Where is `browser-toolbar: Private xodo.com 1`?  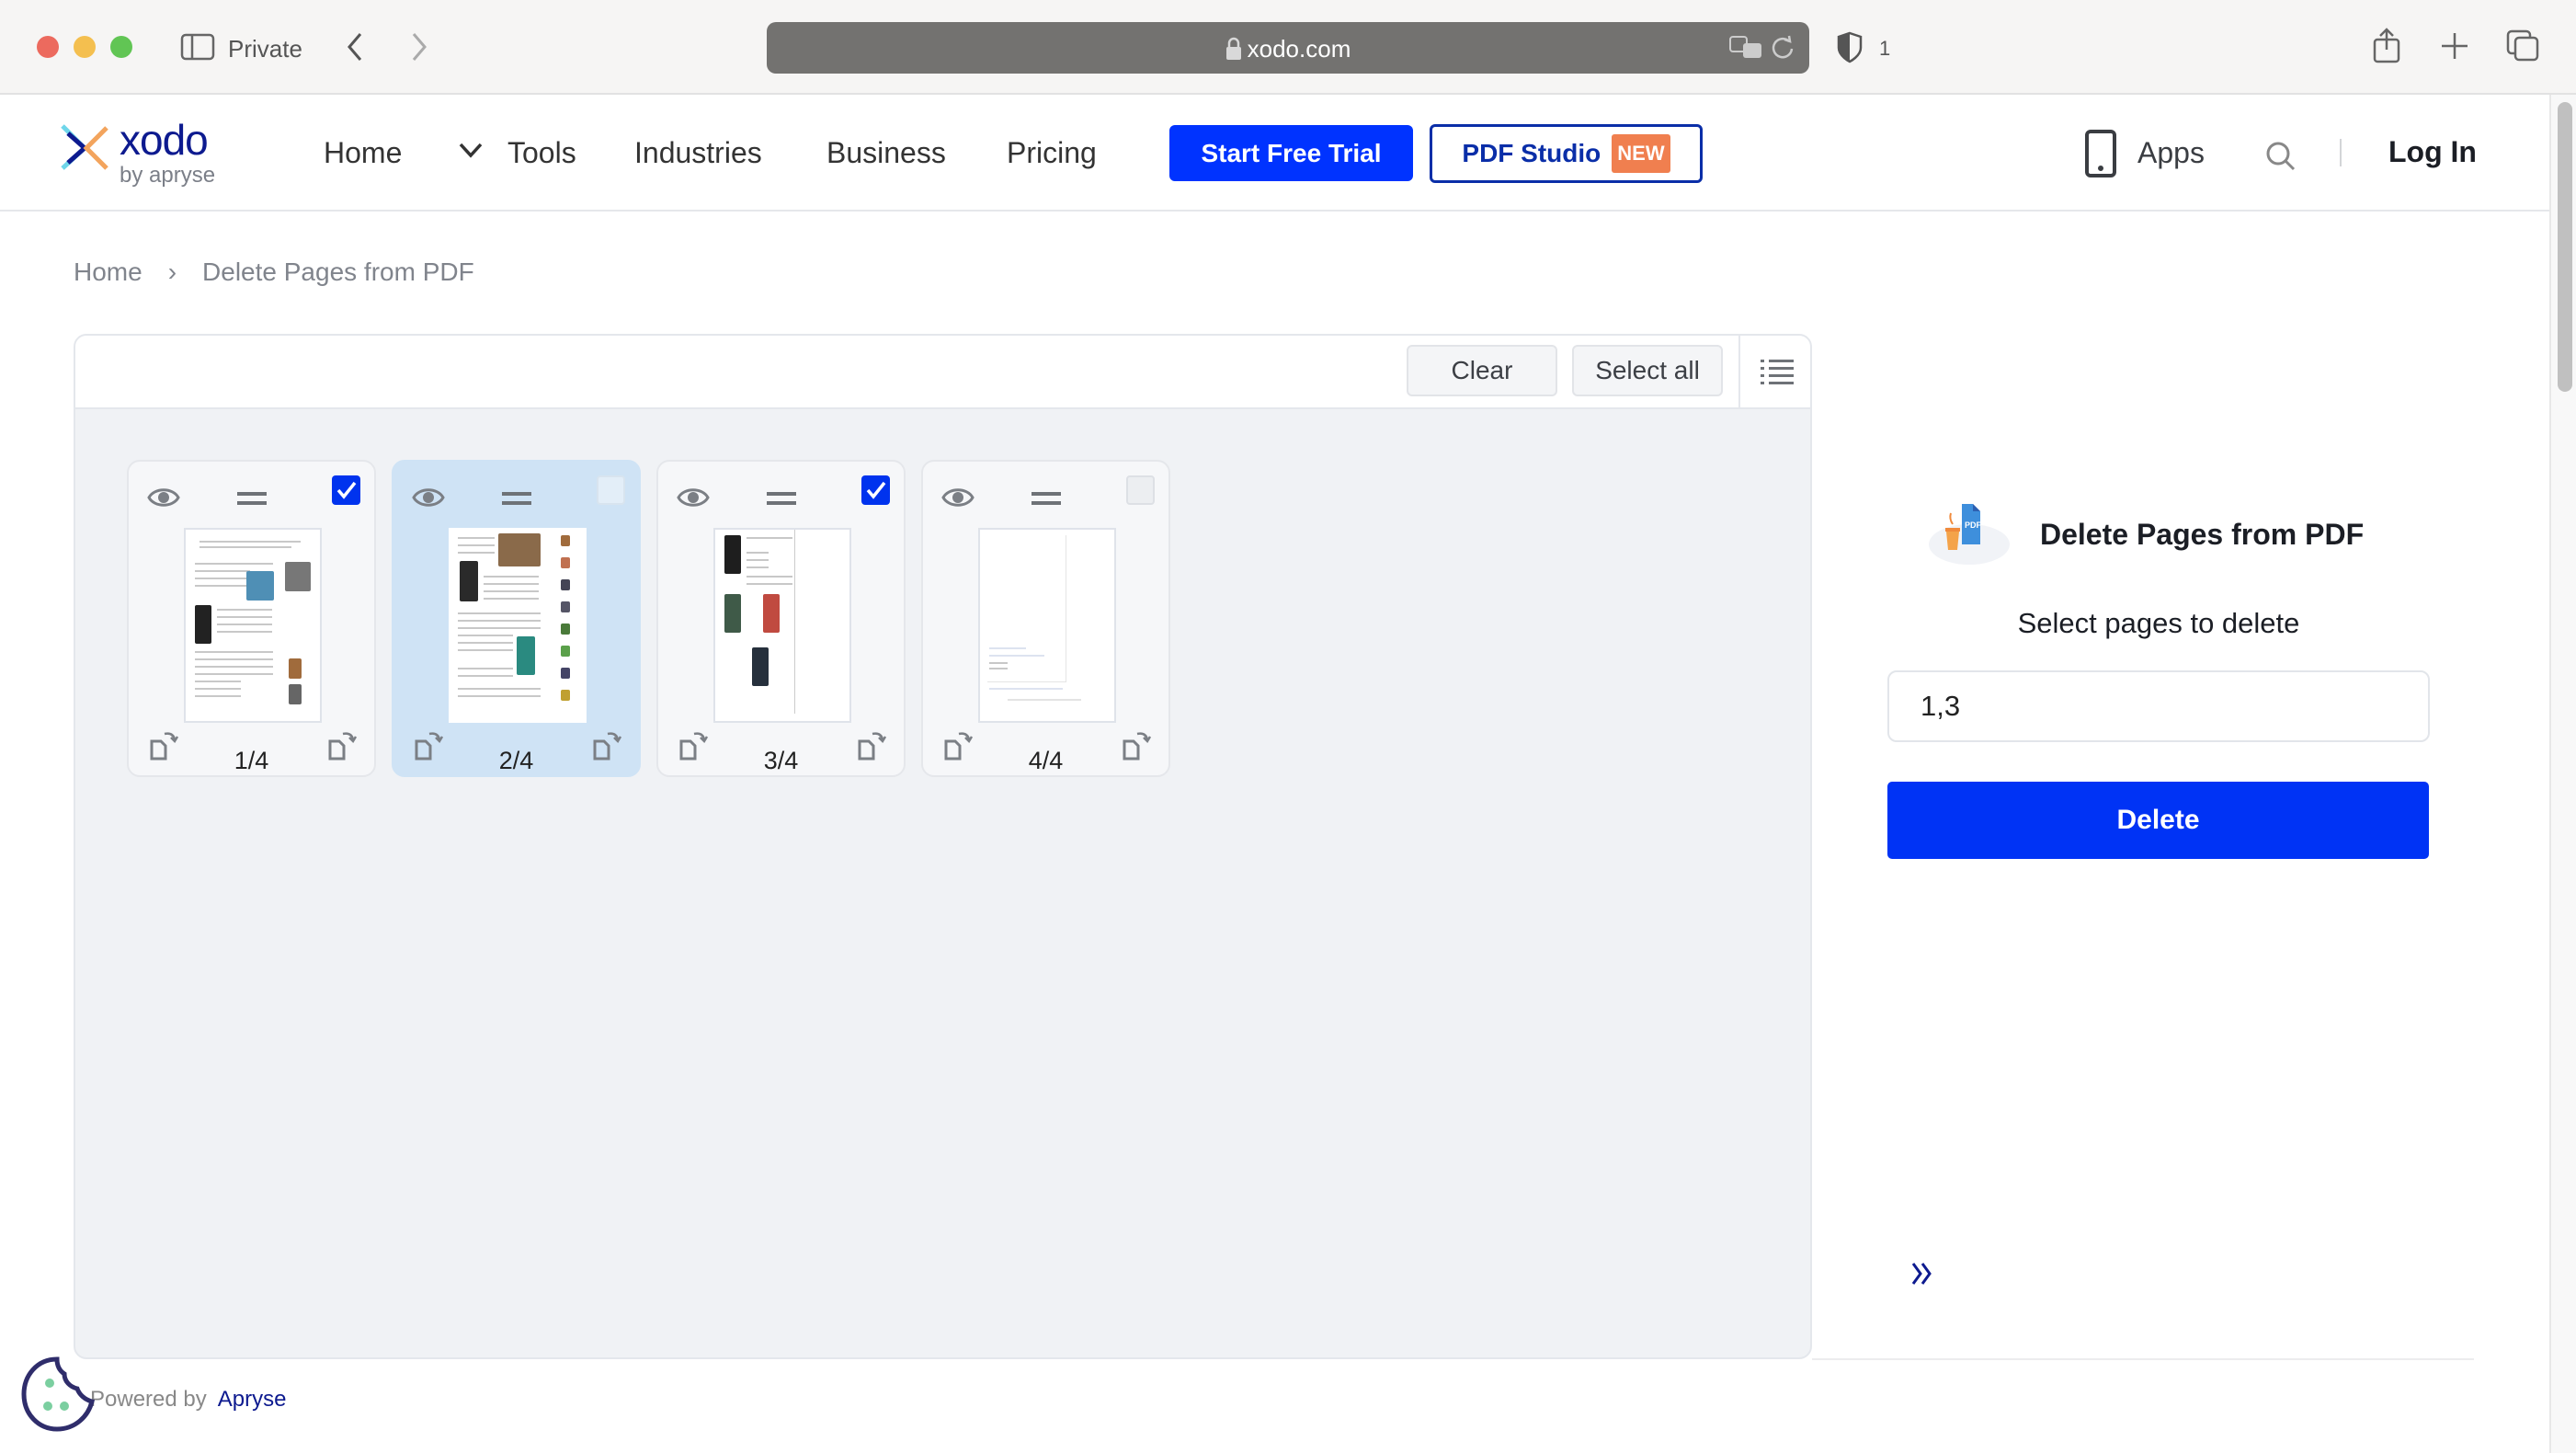 browser-toolbar: Private xodo.com 1 is located at coordinates (1288, 47).